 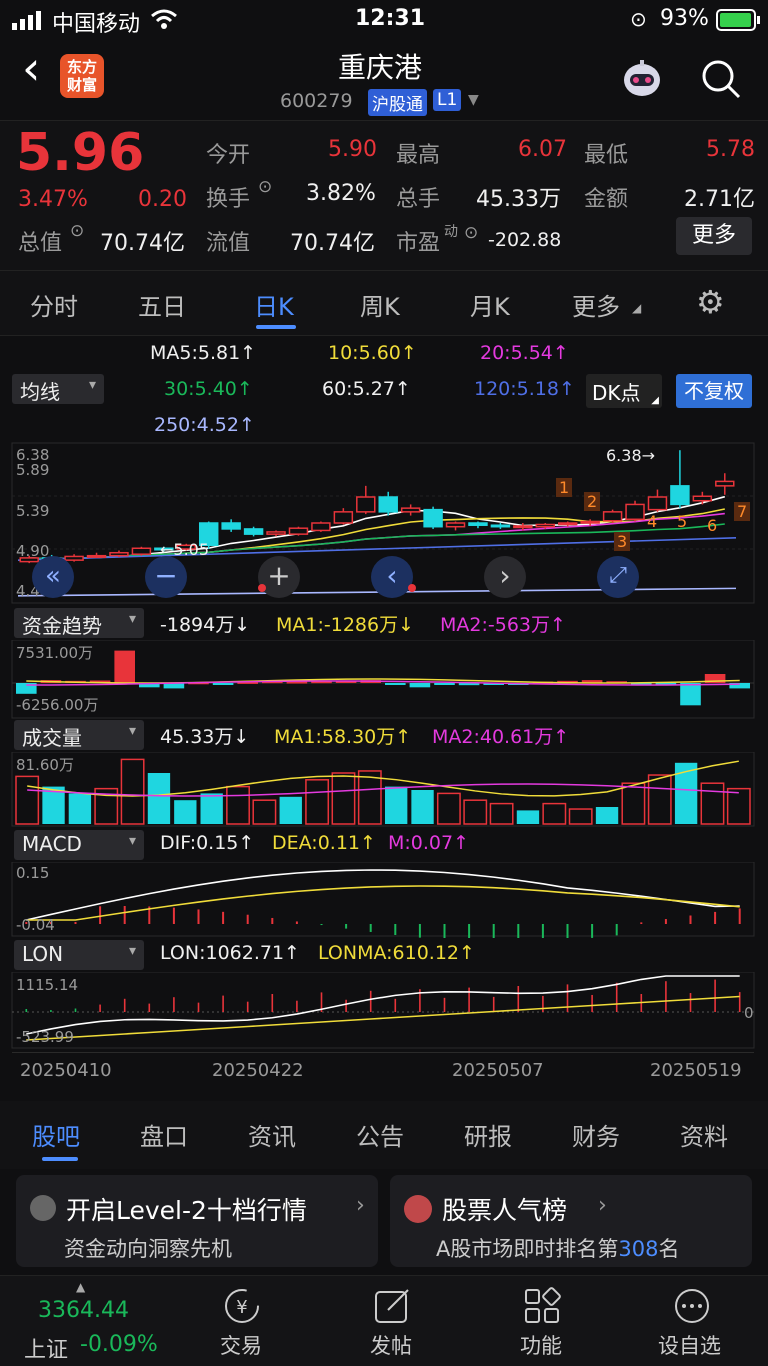 I want to click on index-value: 3364.44, so click(x=83, y=1310).